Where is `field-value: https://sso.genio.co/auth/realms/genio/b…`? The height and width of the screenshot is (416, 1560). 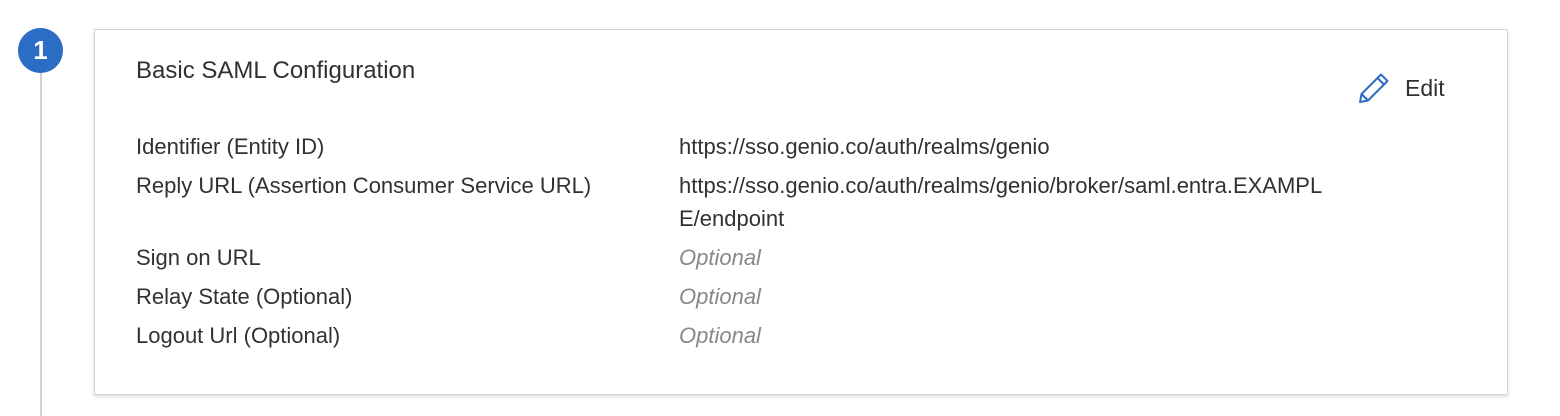
field-value: https://sso.genio.co/auth/realms/genio/b… is located at coordinates (1001, 202).